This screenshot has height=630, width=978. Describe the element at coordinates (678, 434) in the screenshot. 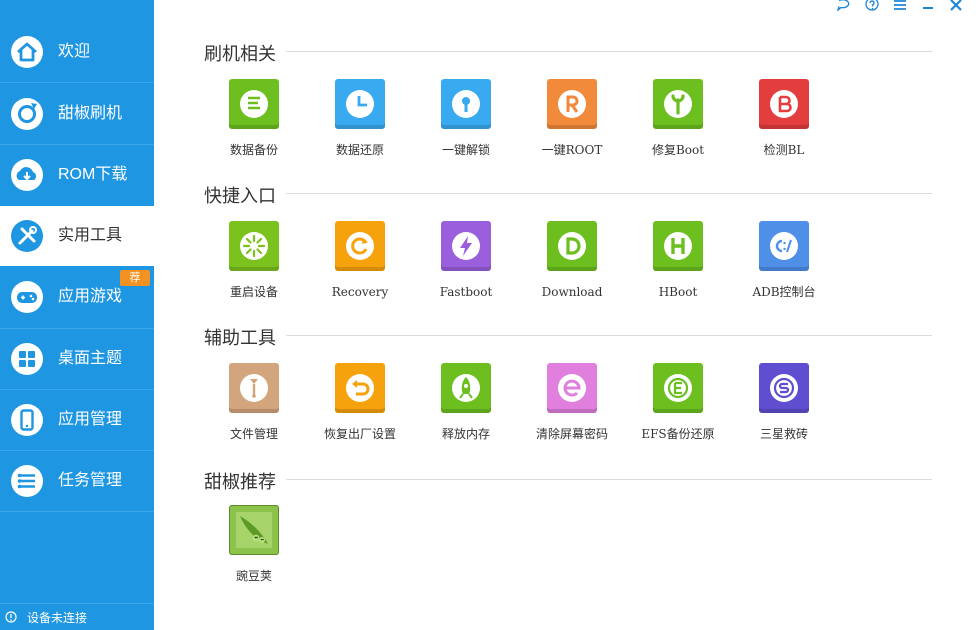

I see `tool-label: EFS备份还原` at that location.